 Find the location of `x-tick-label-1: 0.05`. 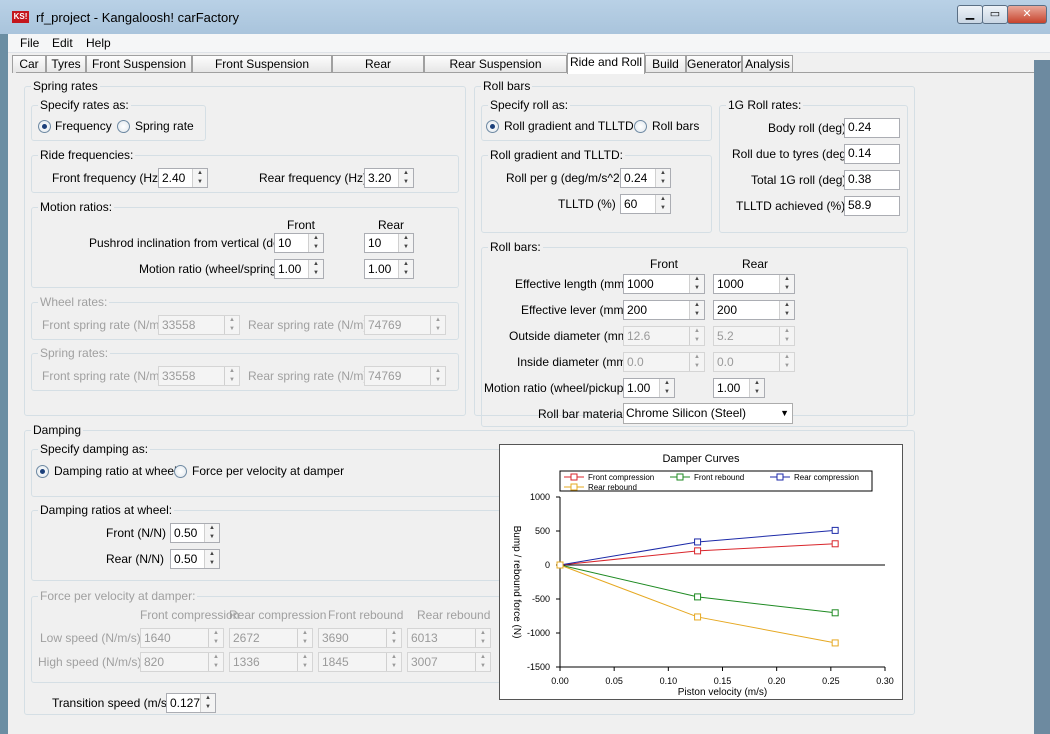

x-tick-label-1: 0.05 is located at coordinates (614, 681).